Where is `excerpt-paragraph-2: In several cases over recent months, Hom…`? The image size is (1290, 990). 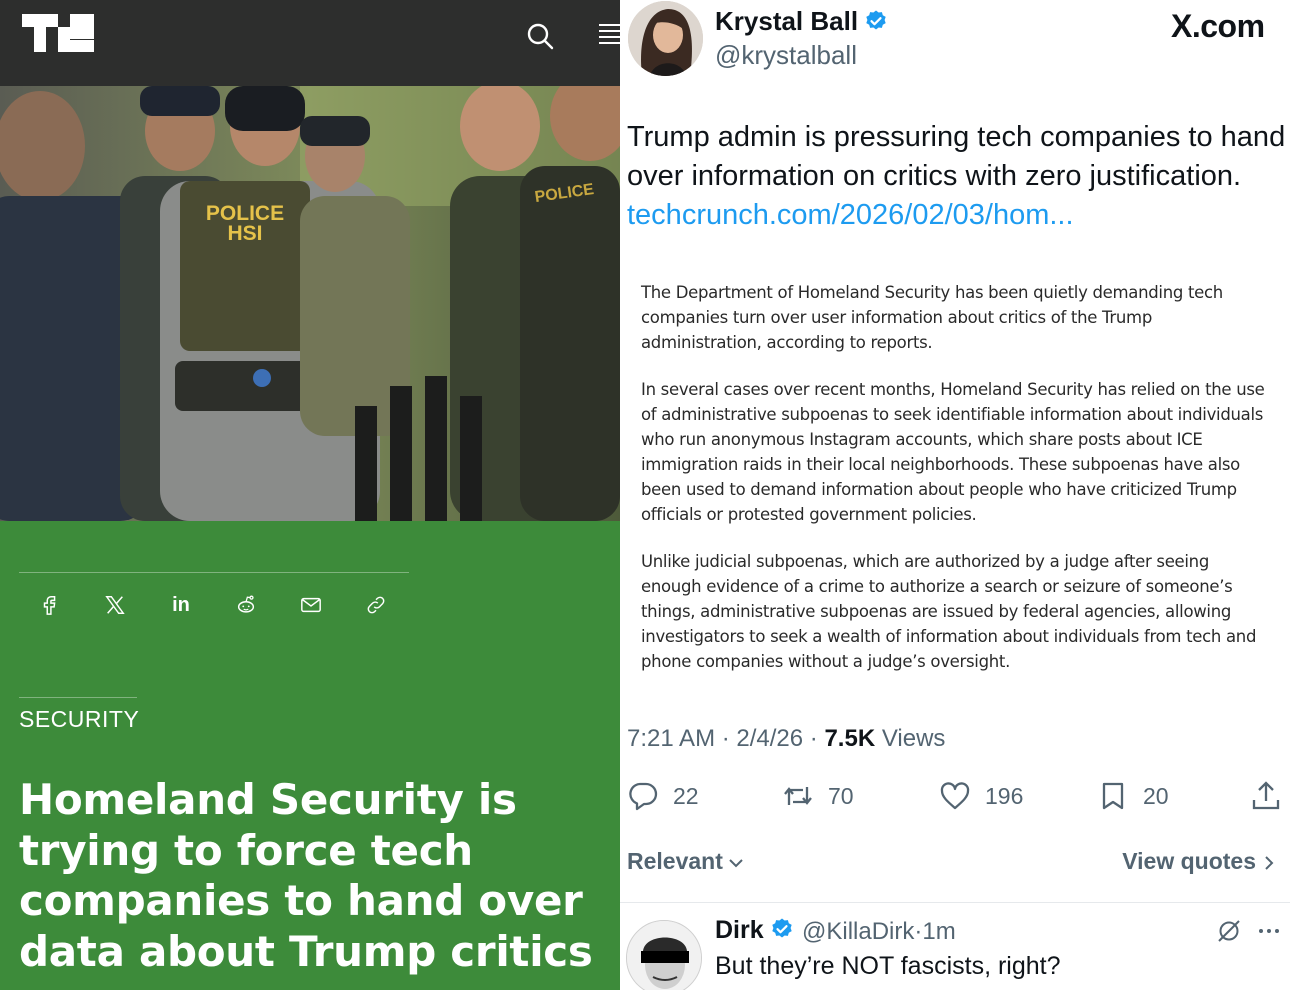
excerpt-paragraph-2: In several cases over recent months, Hom… is located at coordinates (953, 452).